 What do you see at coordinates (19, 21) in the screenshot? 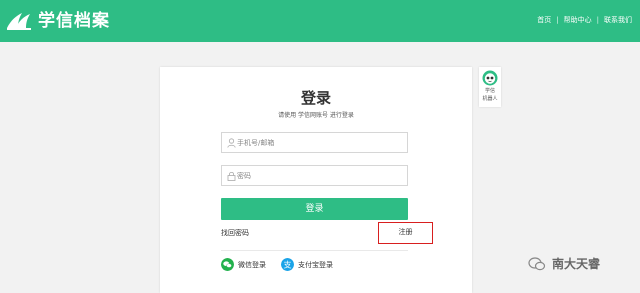
I see `logo-icon` at bounding box center [19, 21].